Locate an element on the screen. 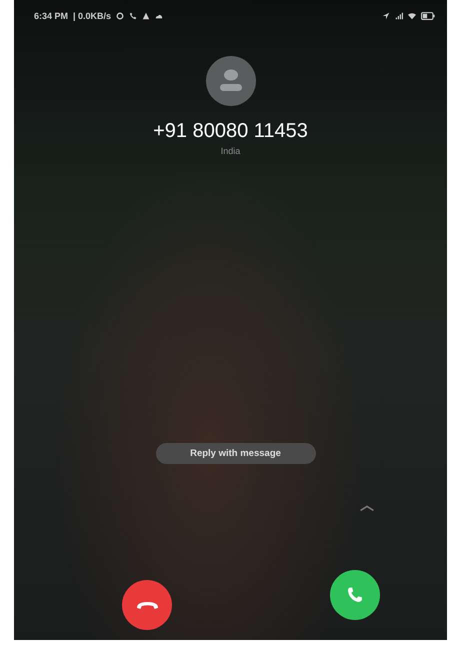  caller-location: India is located at coordinates (230, 151).